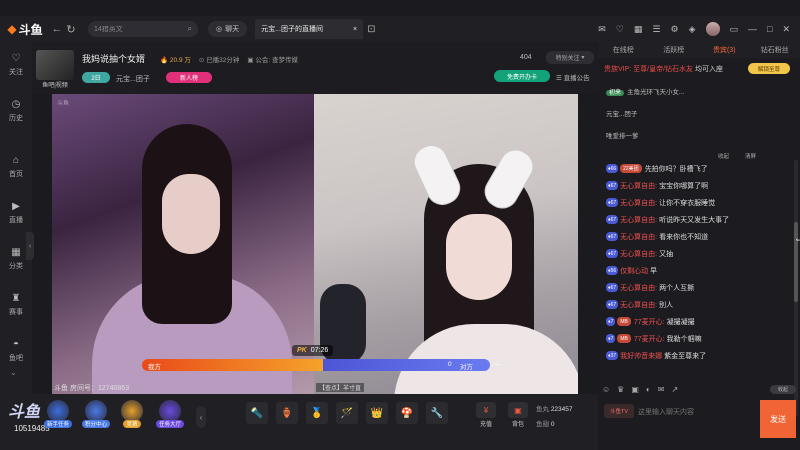 The width and height of the screenshot is (800, 450). Describe the element at coordinates (606, 389) in the screenshot. I see `emoji-icon: ☺` at that location.